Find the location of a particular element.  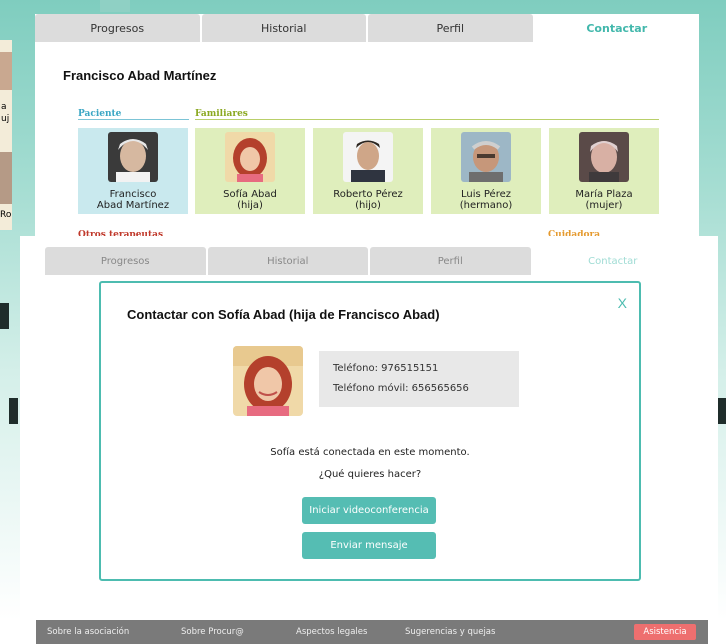

family-section-line is located at coordinates (427, 119).